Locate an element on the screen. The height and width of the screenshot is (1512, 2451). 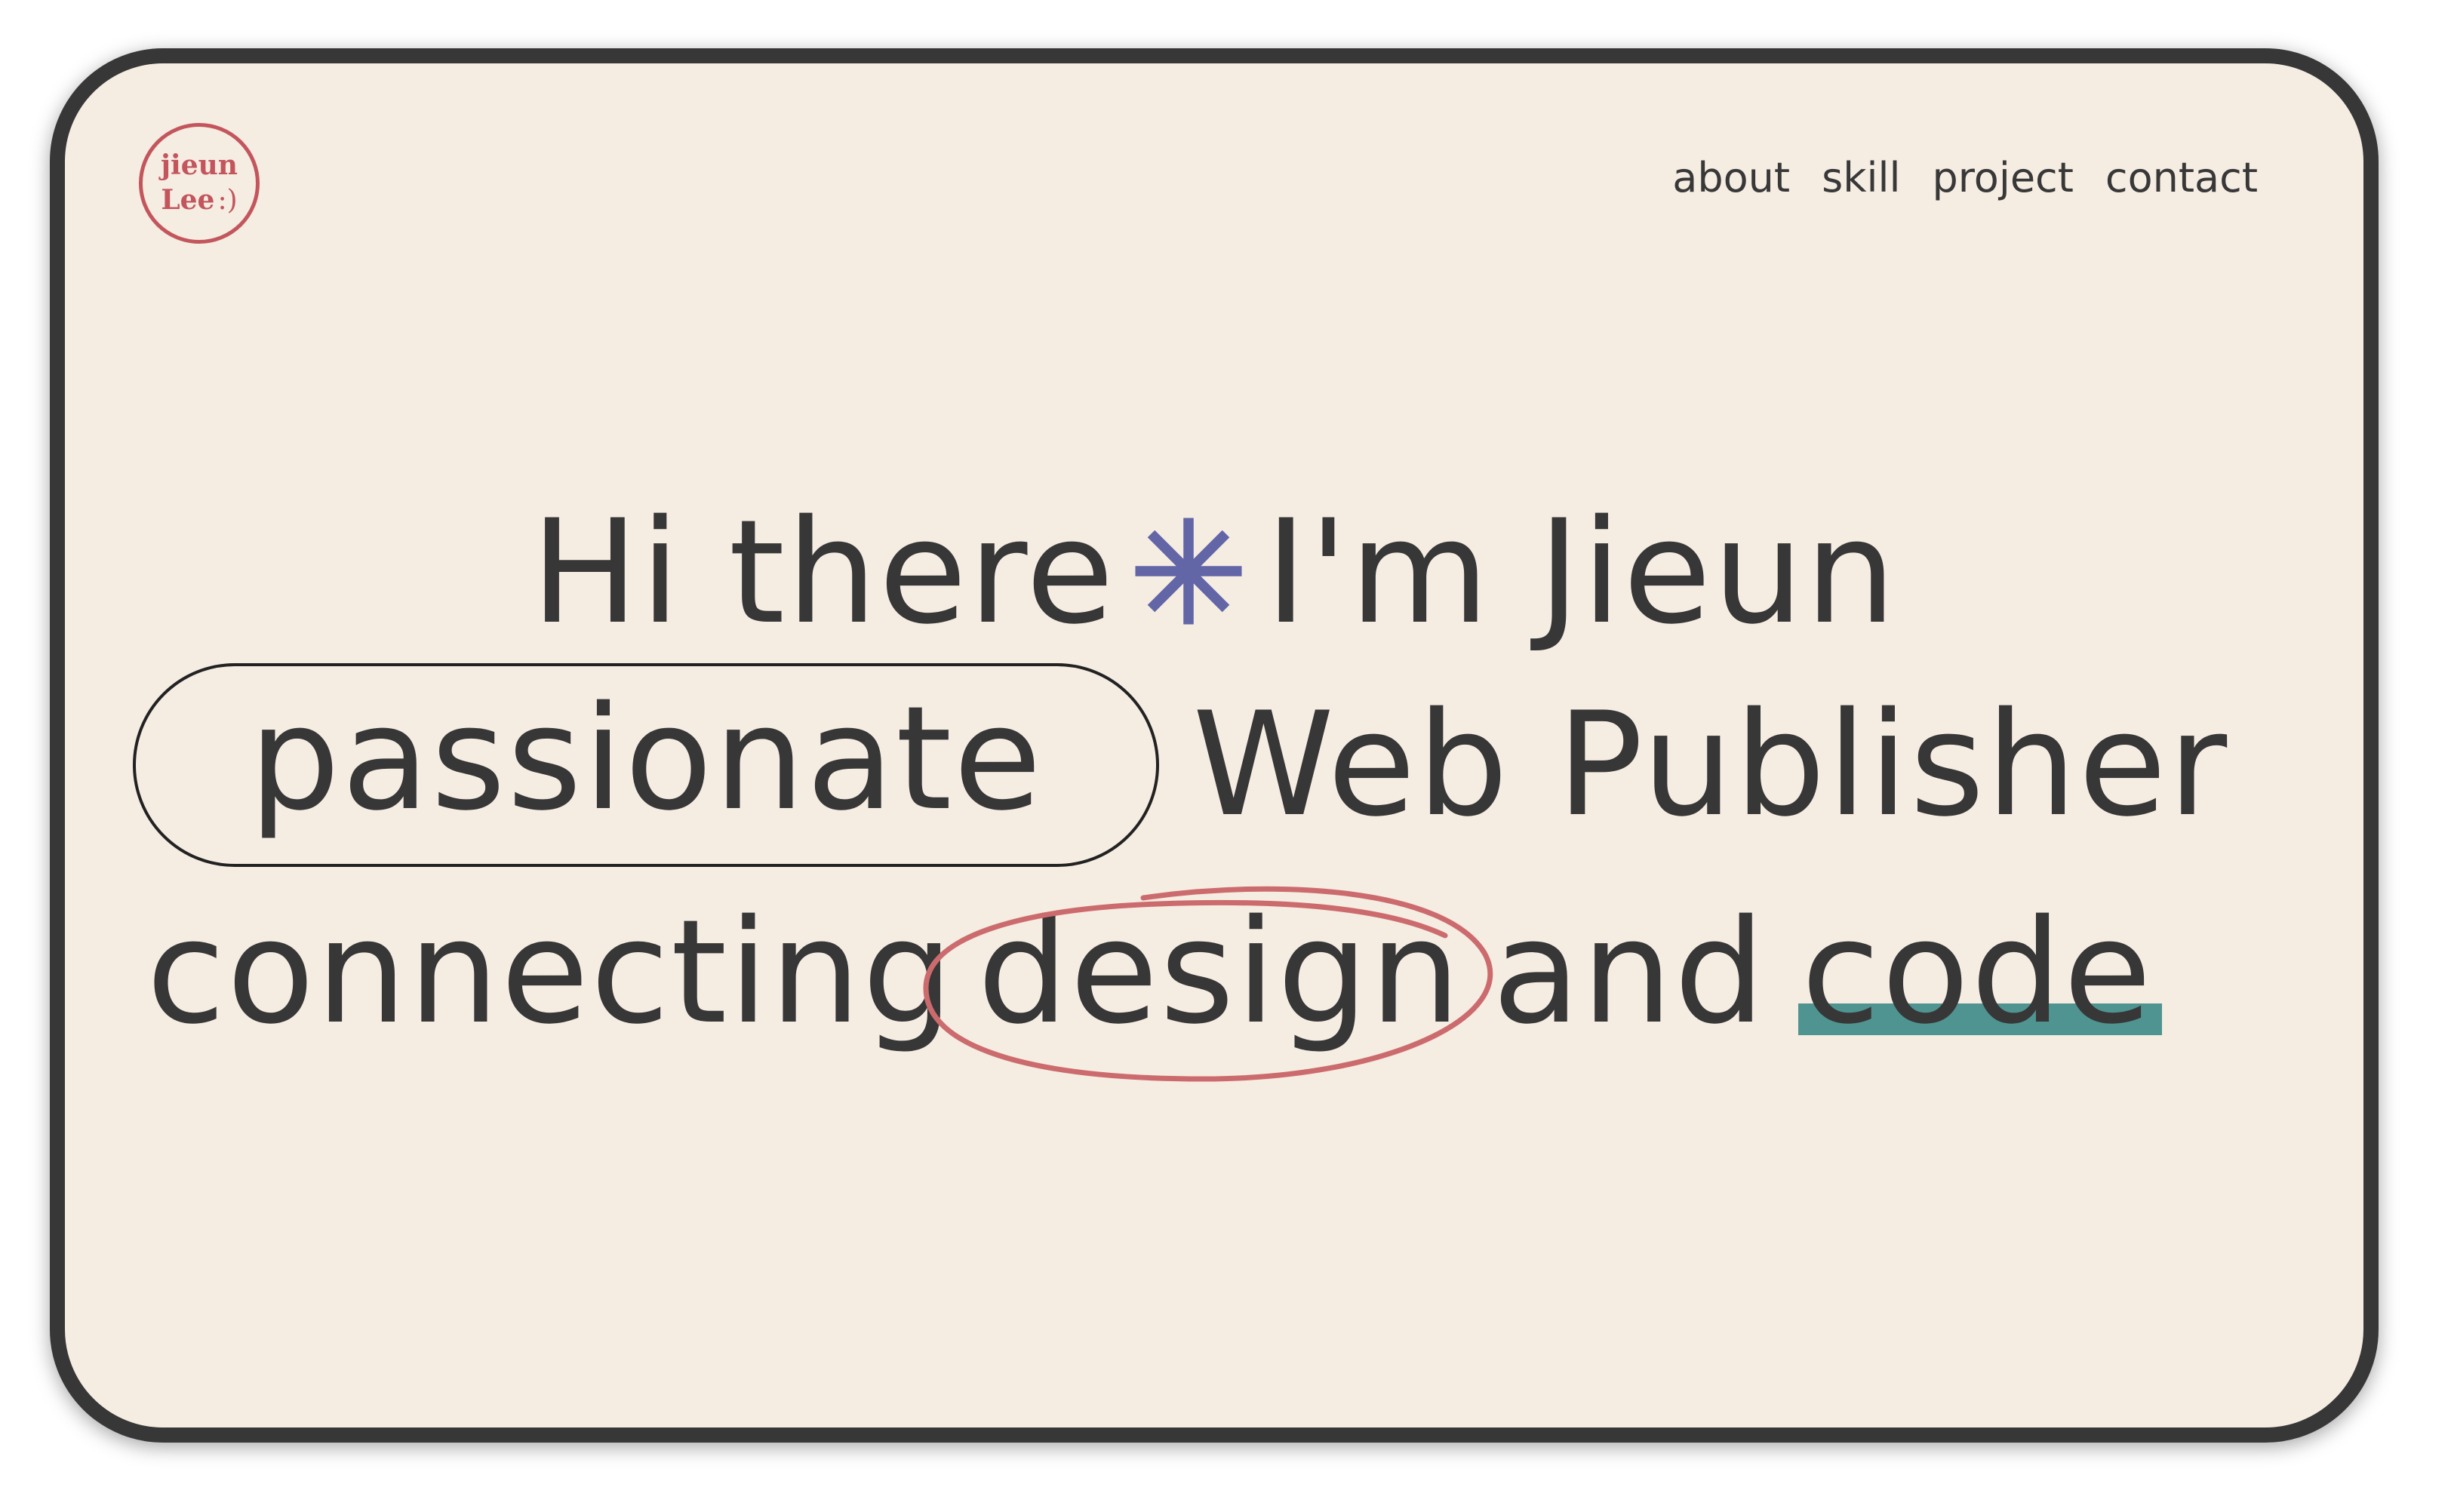
hero-line-2: passionate Web Publisher is located at coordinates (1180, 765).